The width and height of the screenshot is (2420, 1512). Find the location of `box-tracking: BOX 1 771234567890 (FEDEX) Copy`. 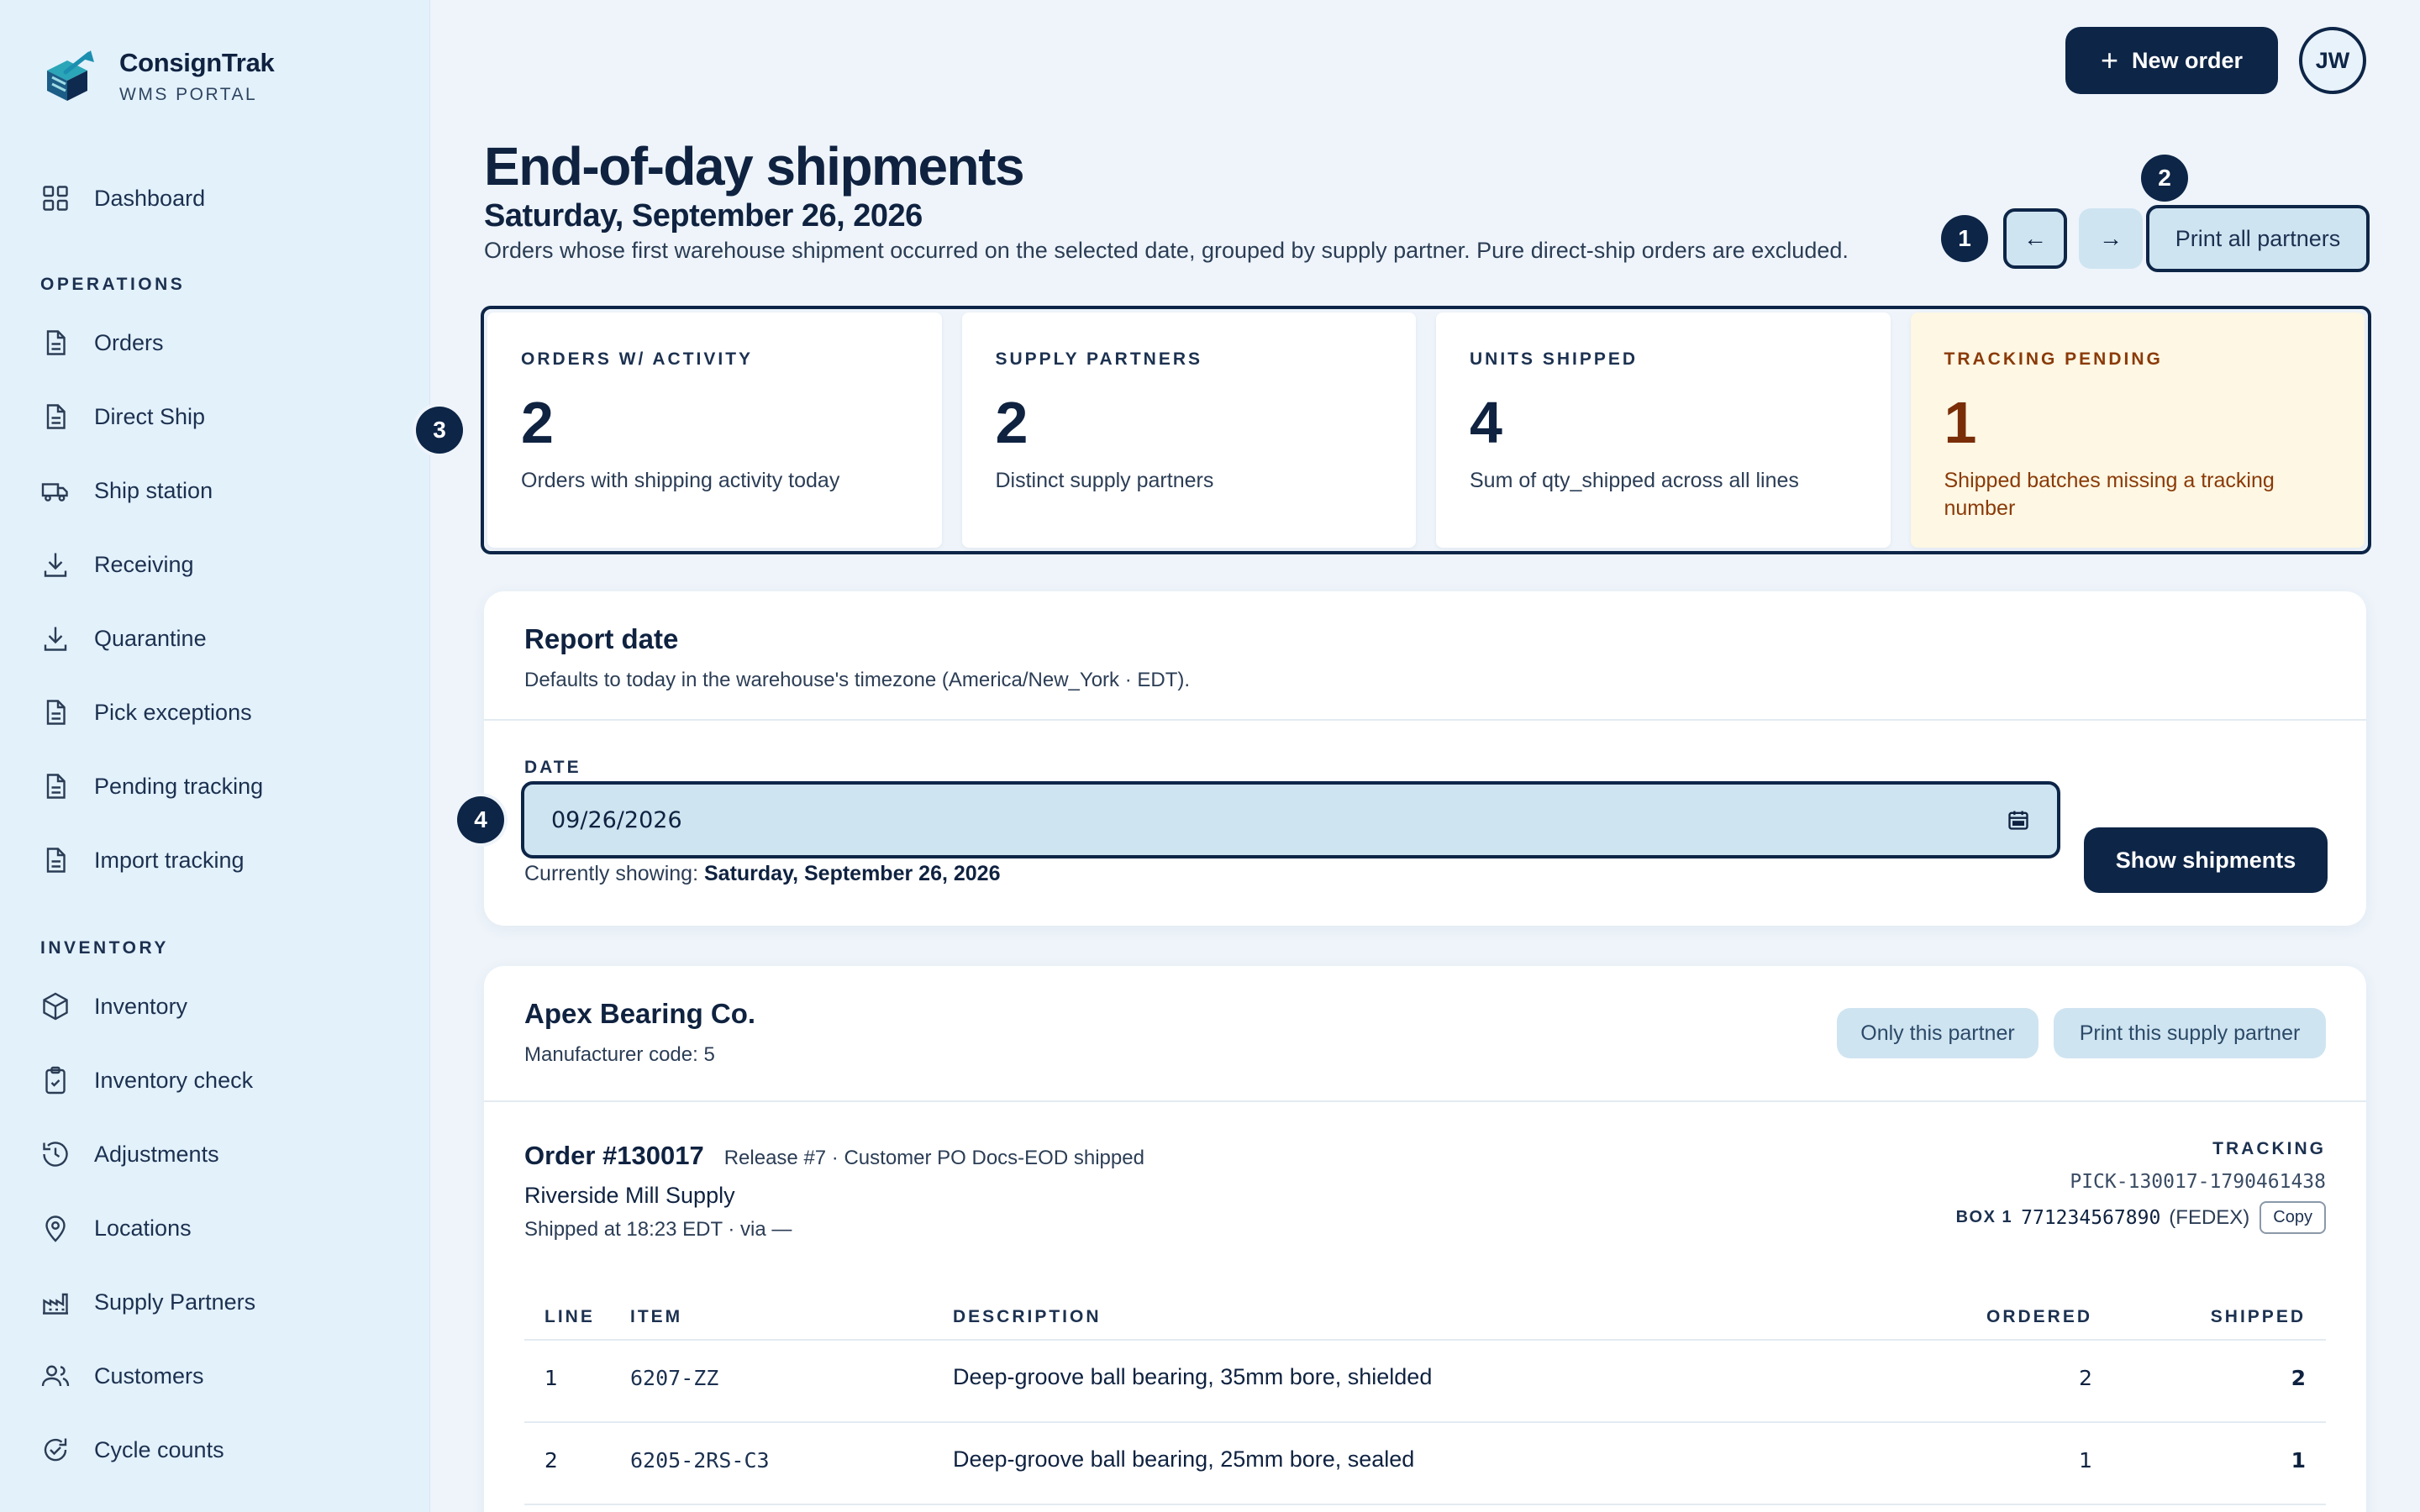

box-tracking: BOX 1 771234567890 (FEDEX) Copy is located at coordinates (2141, 1217).